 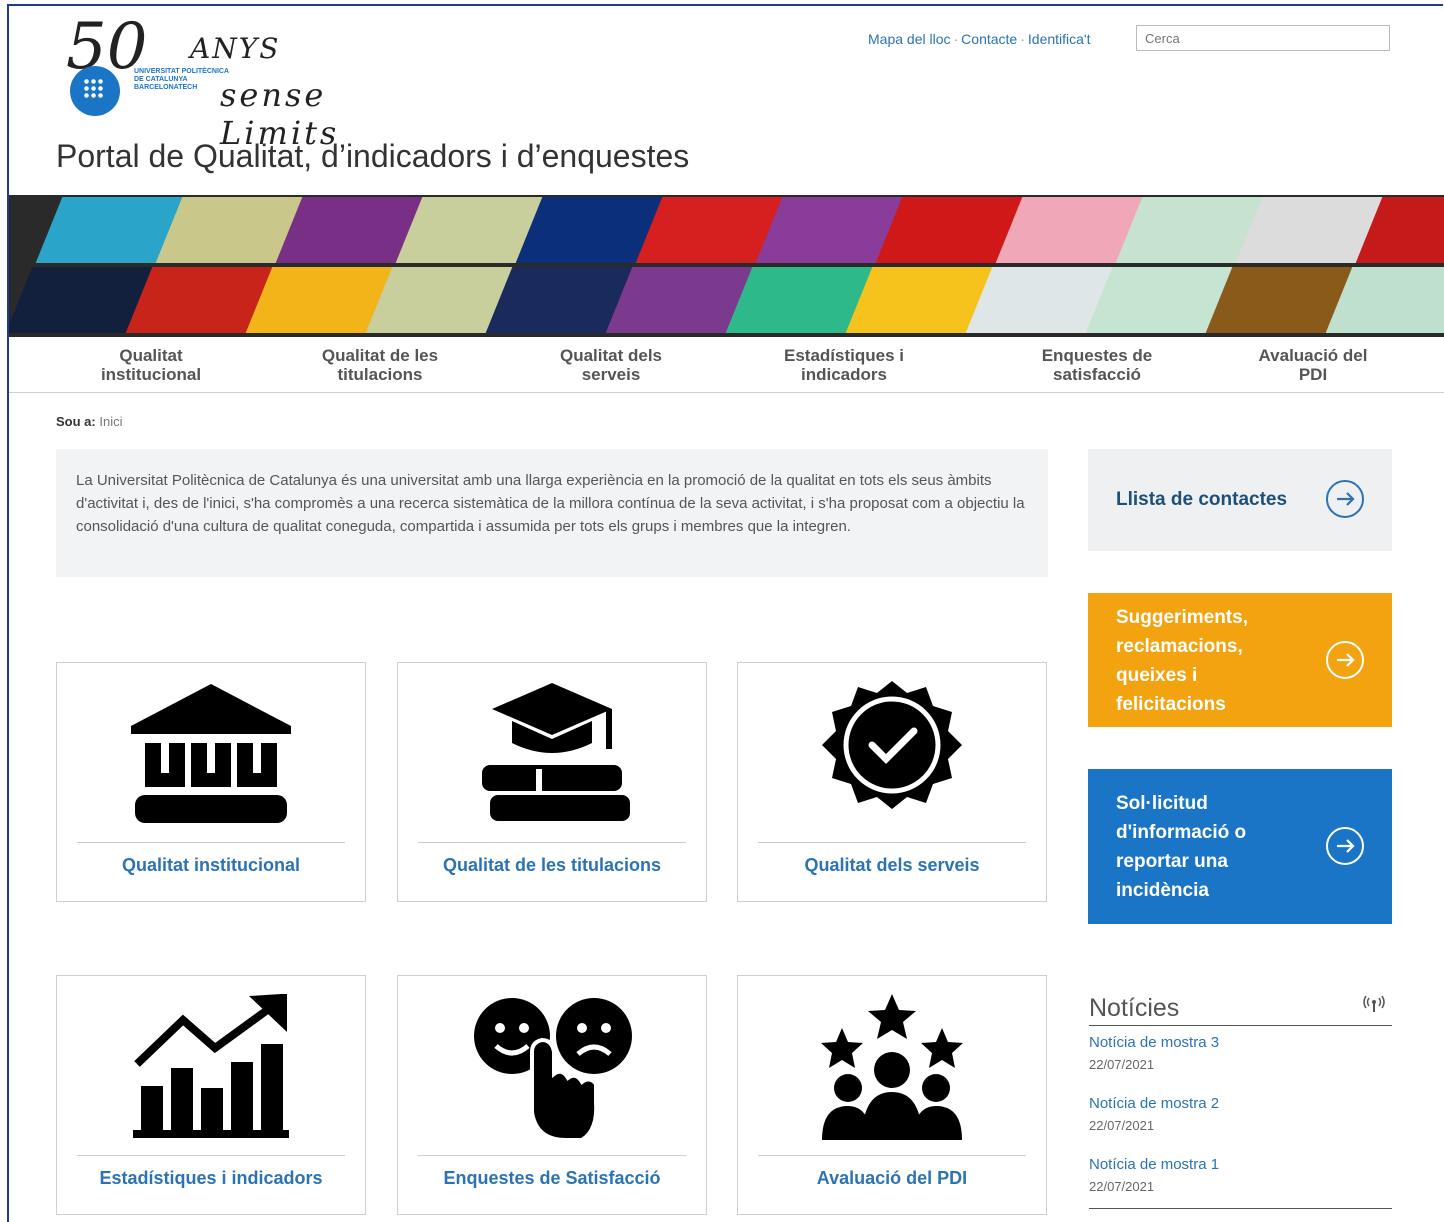 I want to click on nav-qualitat-institucional: Qualitat institucional, so click(x=151, y=365).